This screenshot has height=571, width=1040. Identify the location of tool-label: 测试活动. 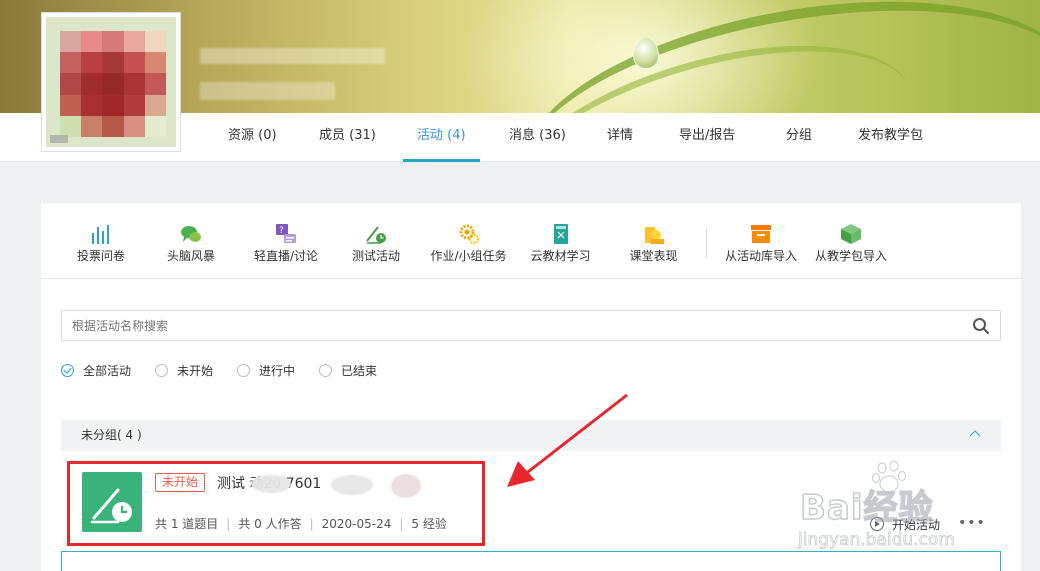
(375, 256).